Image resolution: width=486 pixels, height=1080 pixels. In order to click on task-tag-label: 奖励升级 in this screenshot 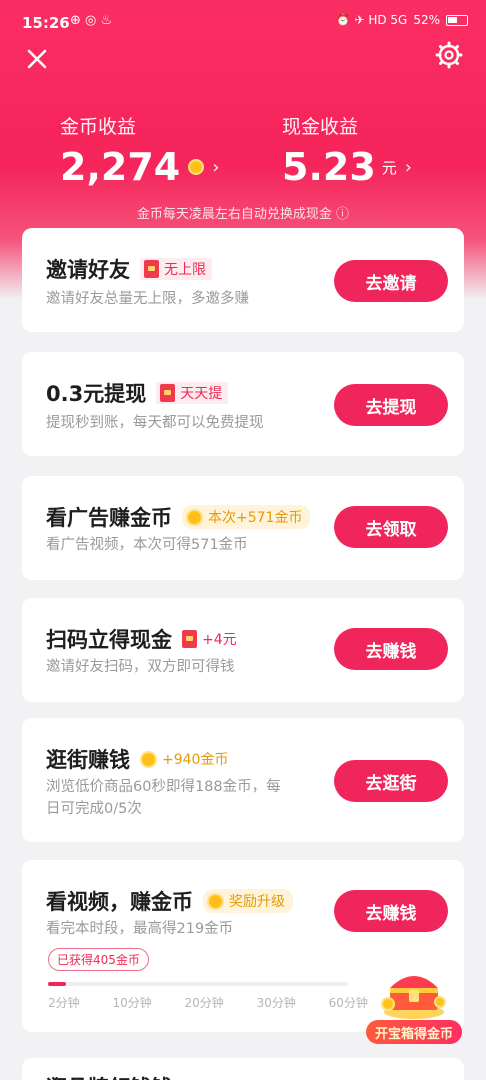, I will do `click(257, 902)`.